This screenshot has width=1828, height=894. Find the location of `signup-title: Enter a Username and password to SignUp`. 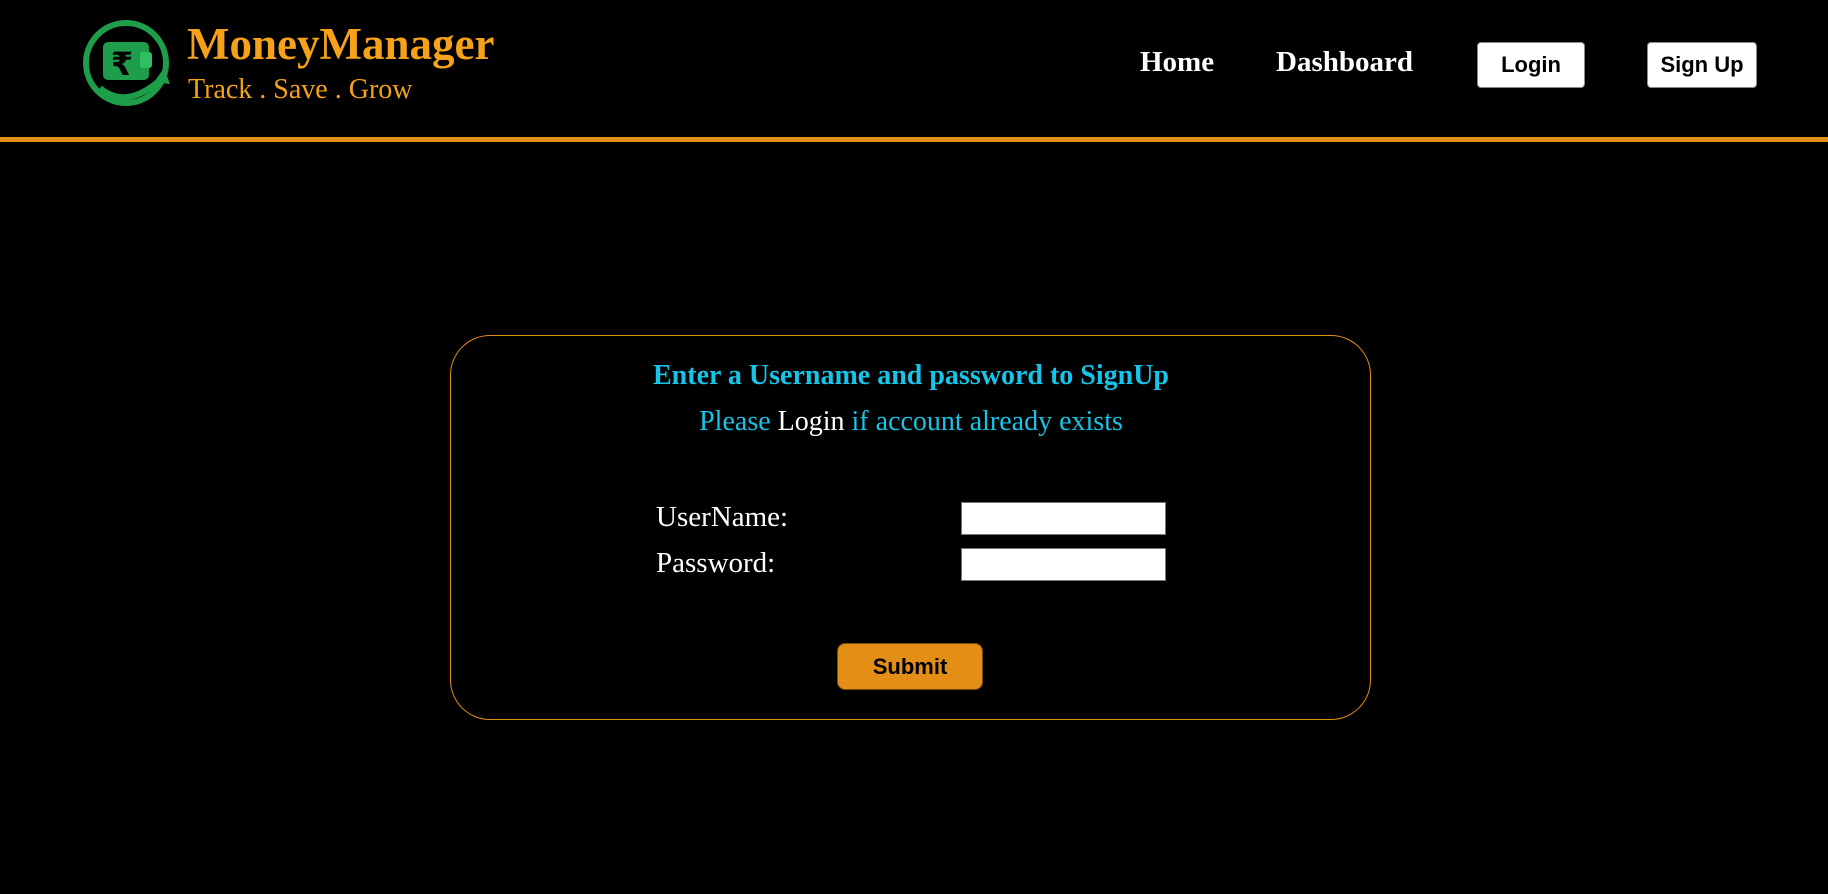

signup-title: Enter a Username and password to SignUp is located at coordinates (911, 375).